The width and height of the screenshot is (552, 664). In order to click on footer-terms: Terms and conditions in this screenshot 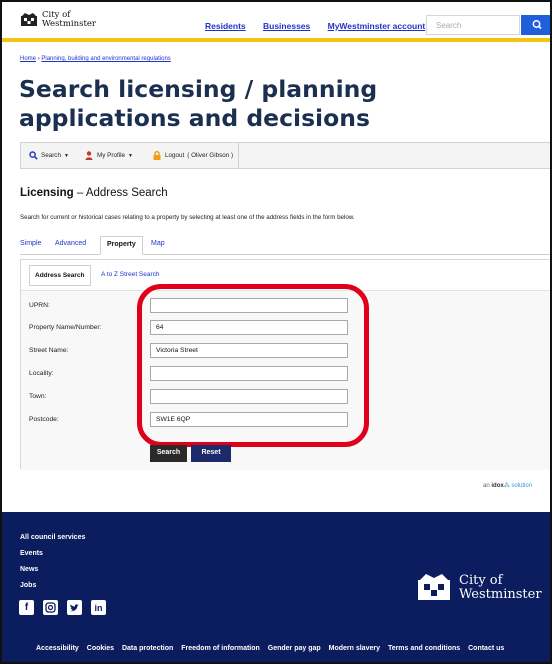, I will do `click(424, 648)`.